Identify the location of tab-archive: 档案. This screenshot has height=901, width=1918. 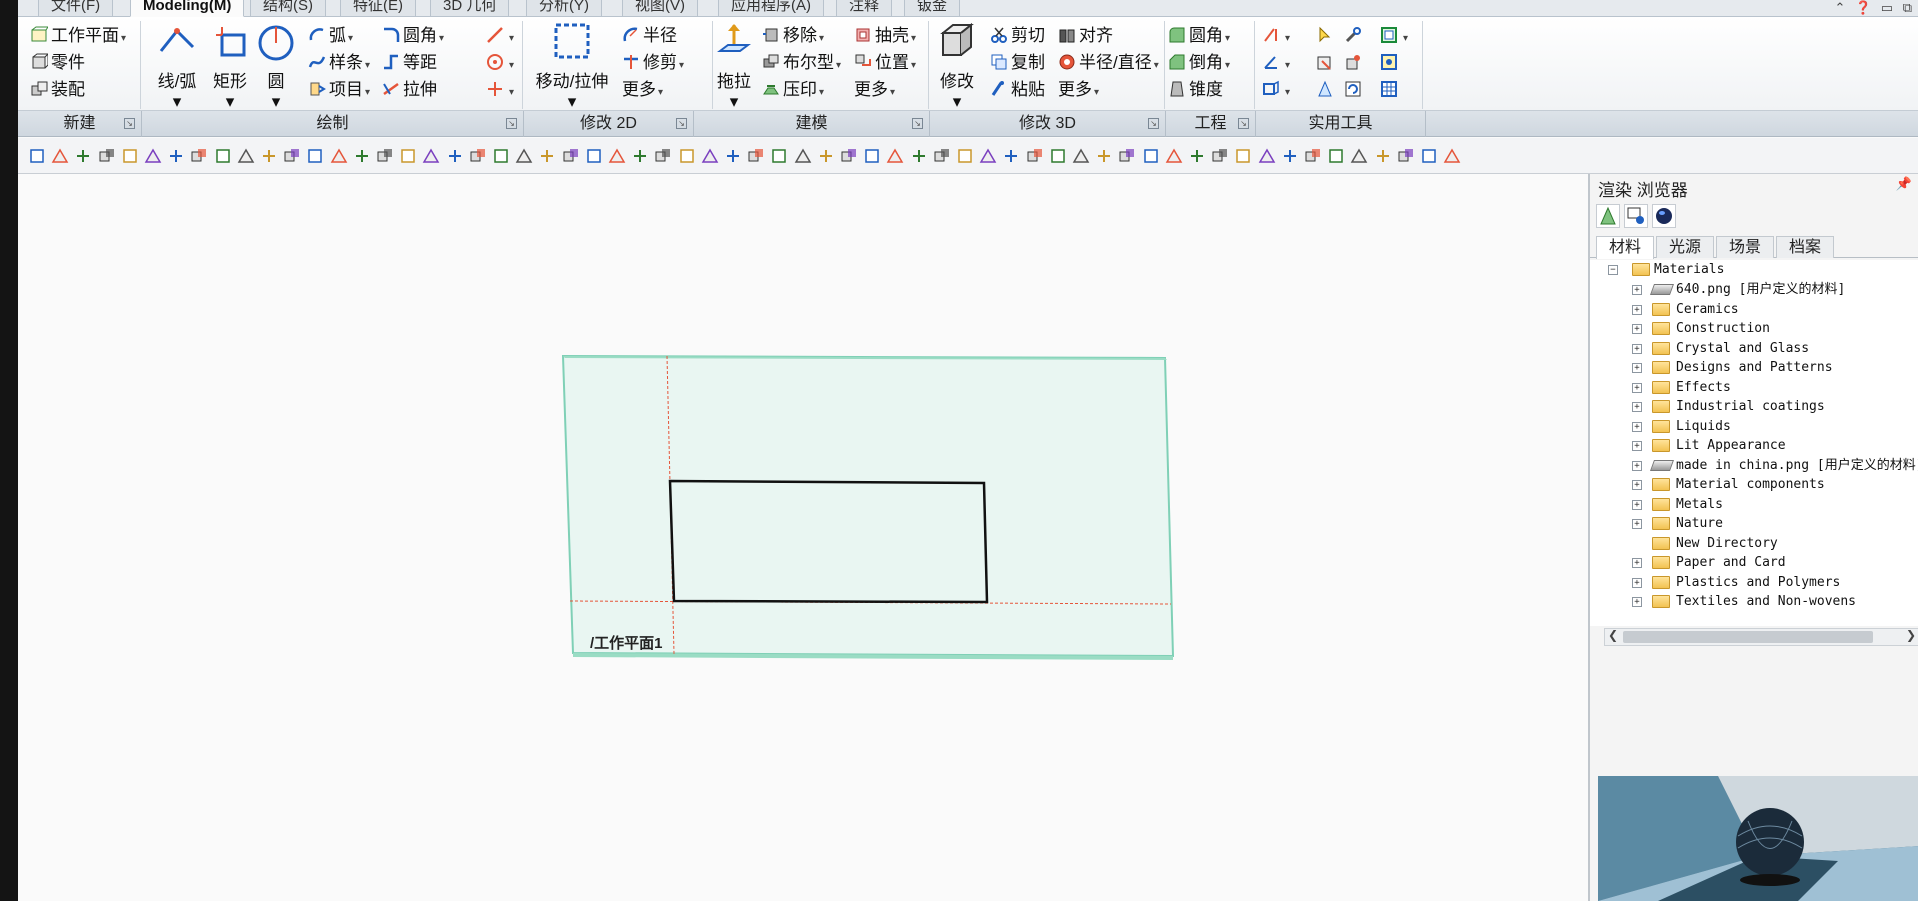
(1805, 247).